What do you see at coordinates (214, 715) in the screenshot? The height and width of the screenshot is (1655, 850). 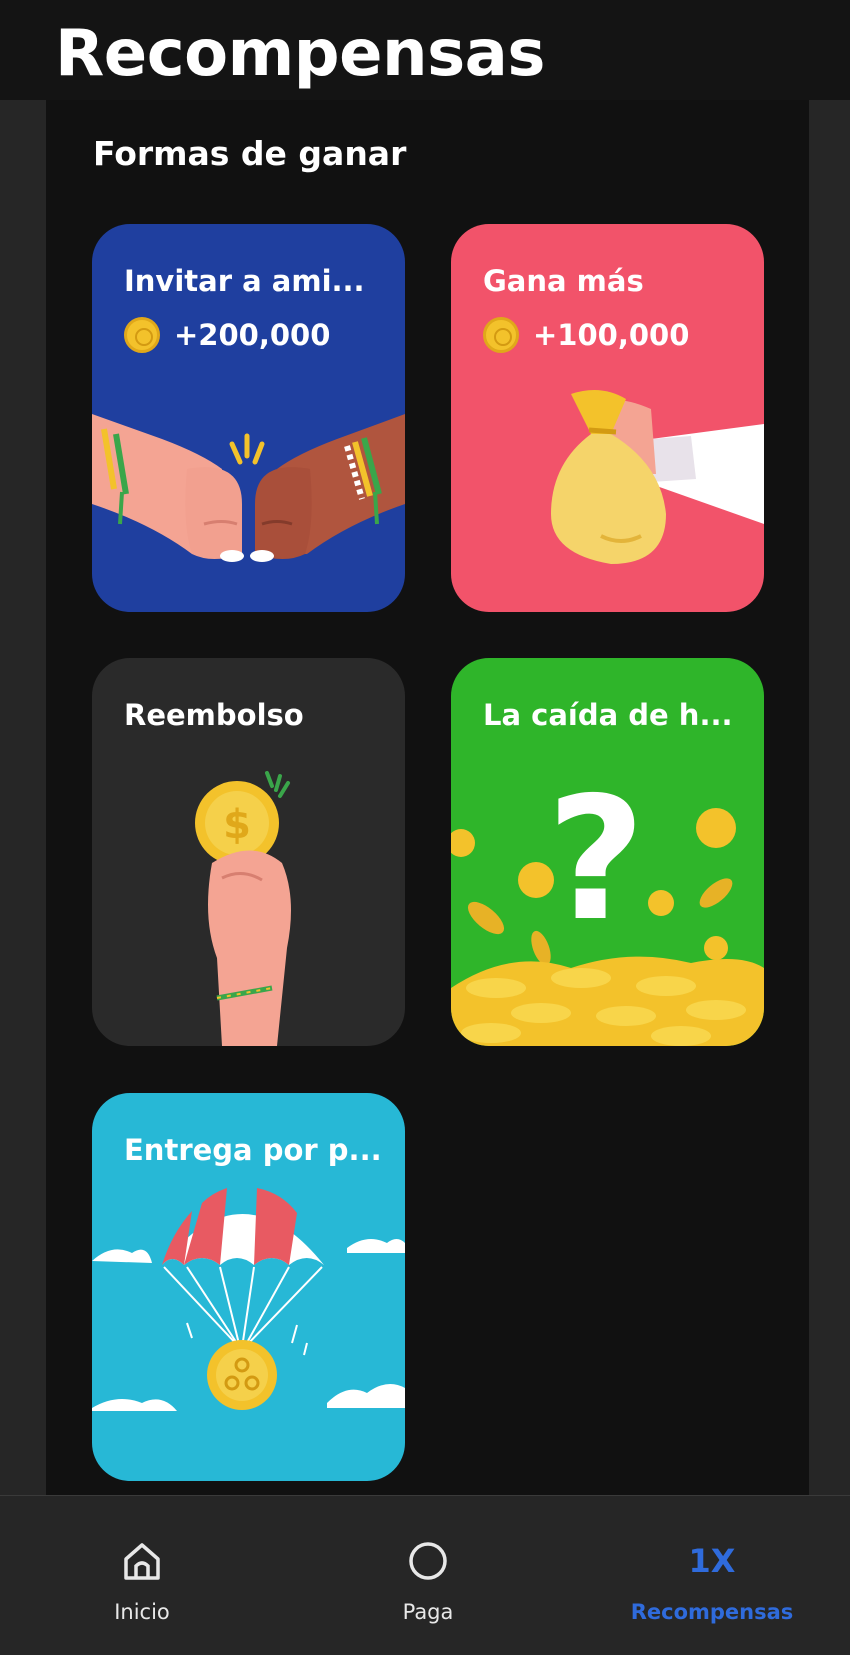 I see `card-title: Reembolso` at bounding box center [214, 715].